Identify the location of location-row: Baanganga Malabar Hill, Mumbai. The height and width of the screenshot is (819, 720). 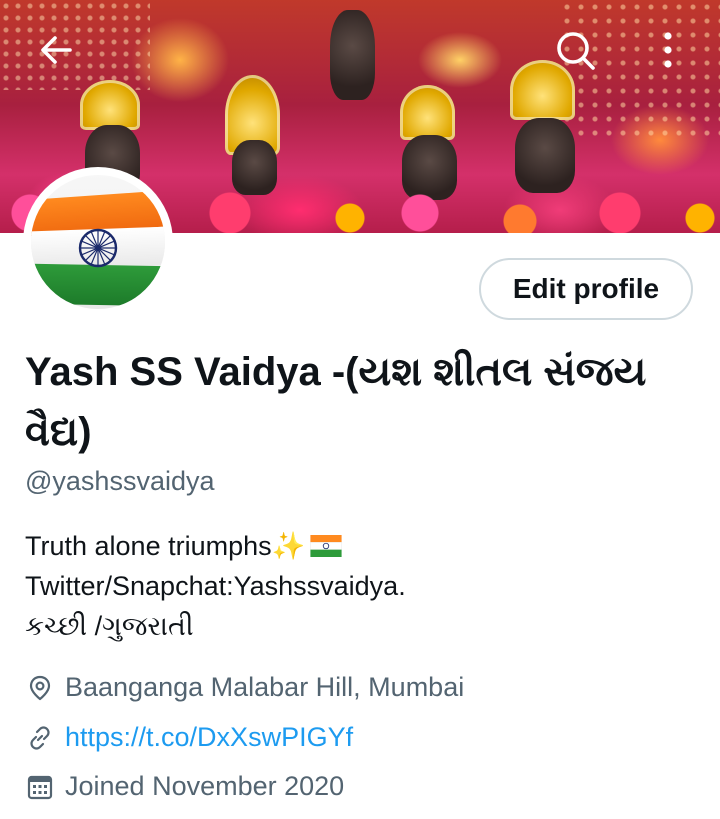
(244, 687).